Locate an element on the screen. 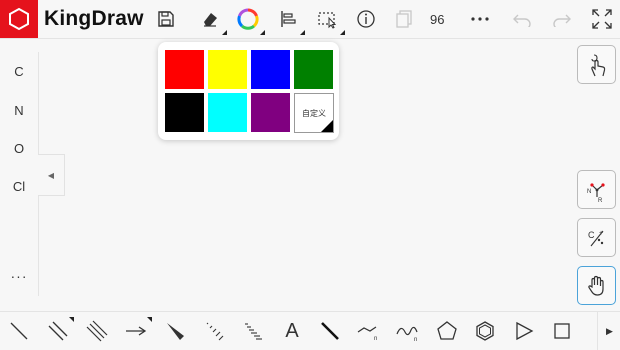 The image size is (620, 350). color-picker-popup: 自定义 is located at coordinates (248, 91).